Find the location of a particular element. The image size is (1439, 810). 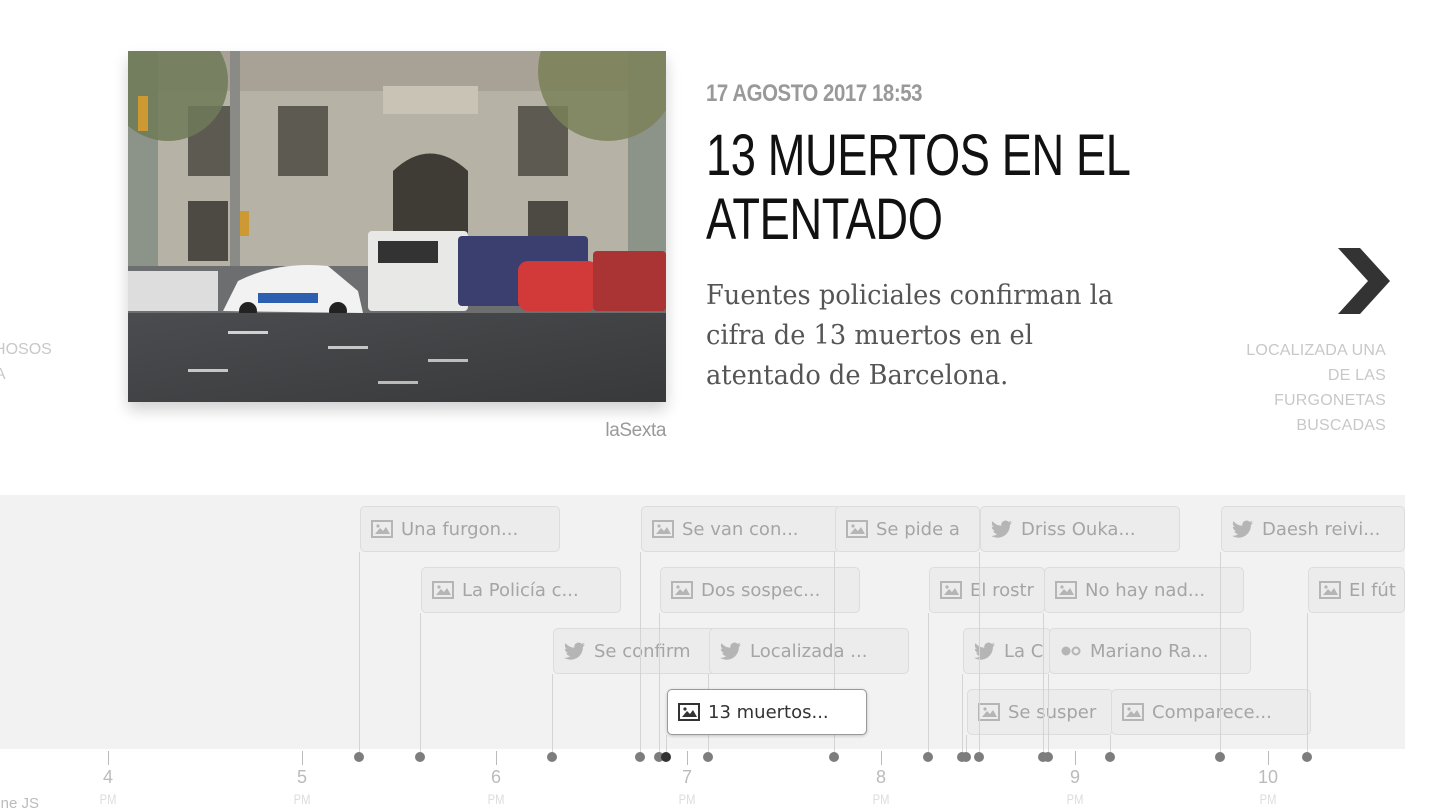

axis-tick-hour: 10 is located at coordinates (1268, 777).